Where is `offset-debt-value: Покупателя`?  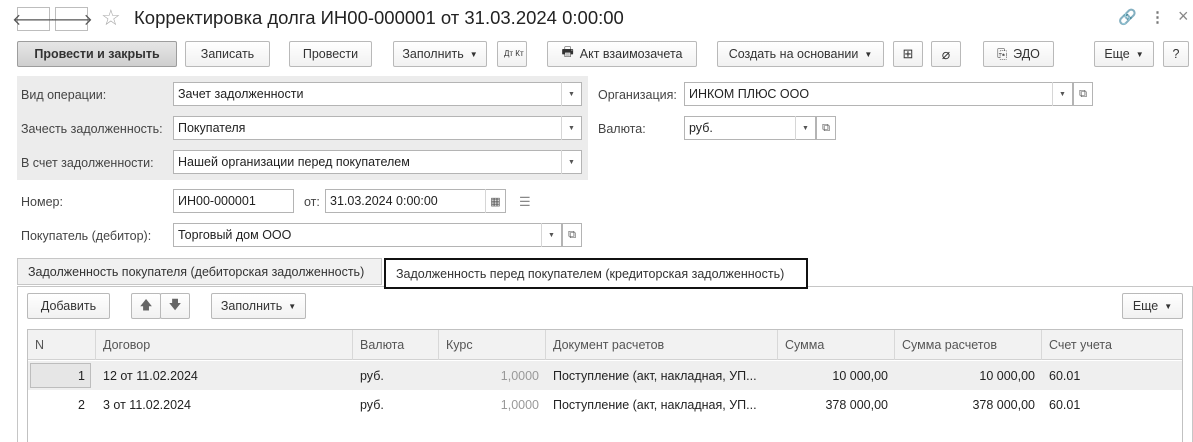
offset-debt-value: Покупателя is located at coordinates (212, 128).